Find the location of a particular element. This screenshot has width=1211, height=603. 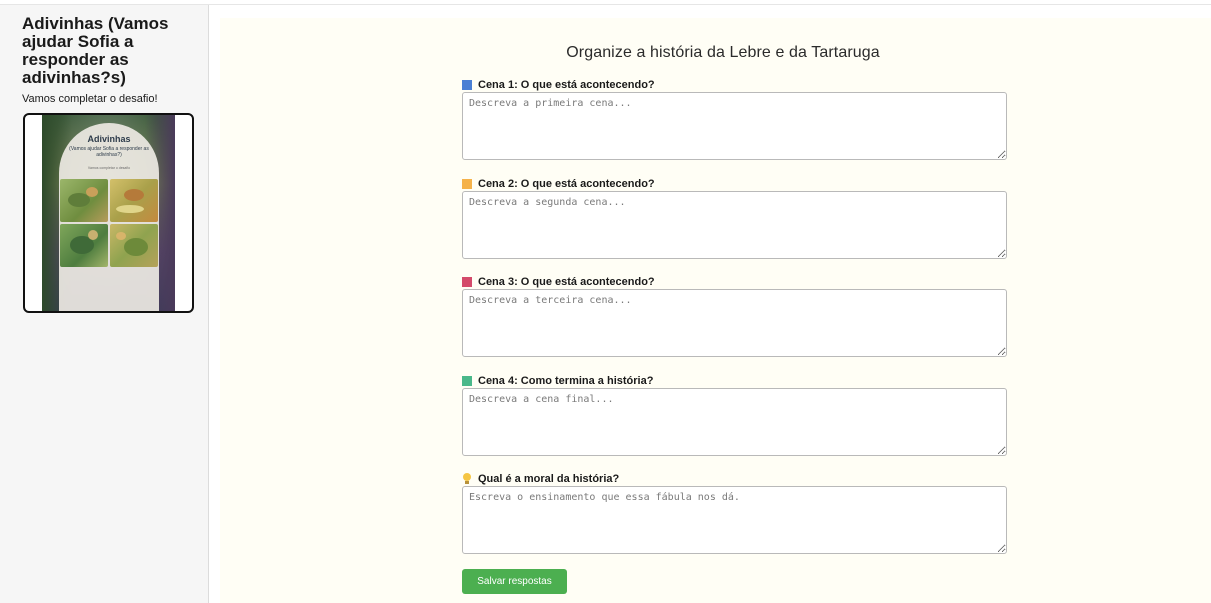

scene-4-label: Cena 4: Como termina a história? is located at coordinates (734, 381).